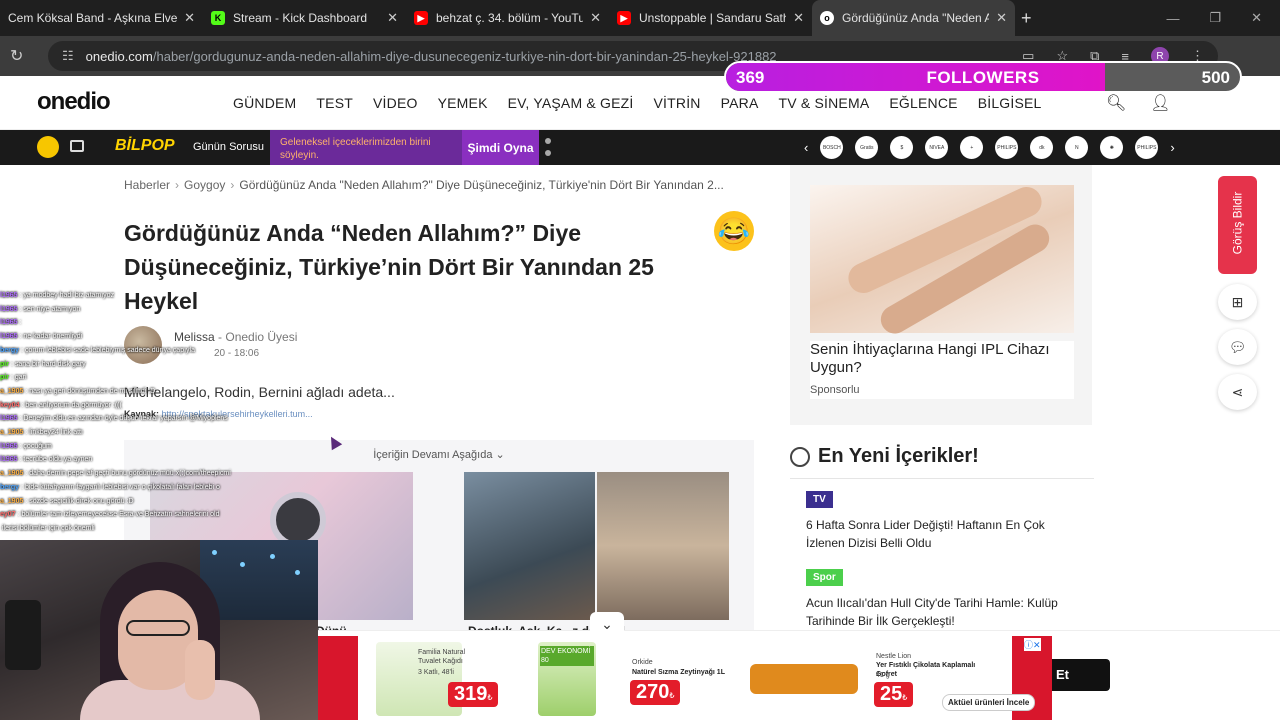 The image size is (1280, 720). Describe the element at coordinates (159, 630) in the screenshot. I see `webcam-overlay` at that location.